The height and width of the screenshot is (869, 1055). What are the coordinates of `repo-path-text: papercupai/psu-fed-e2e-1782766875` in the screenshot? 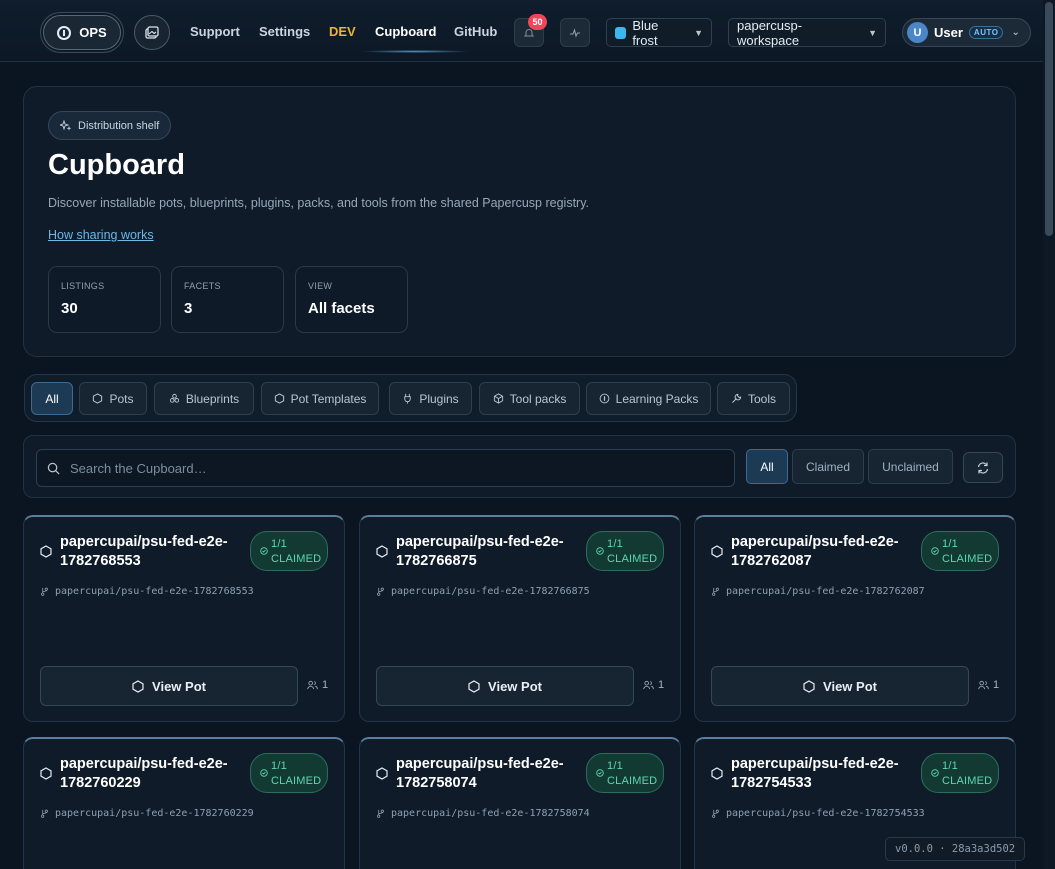 It's located at (490, 591).